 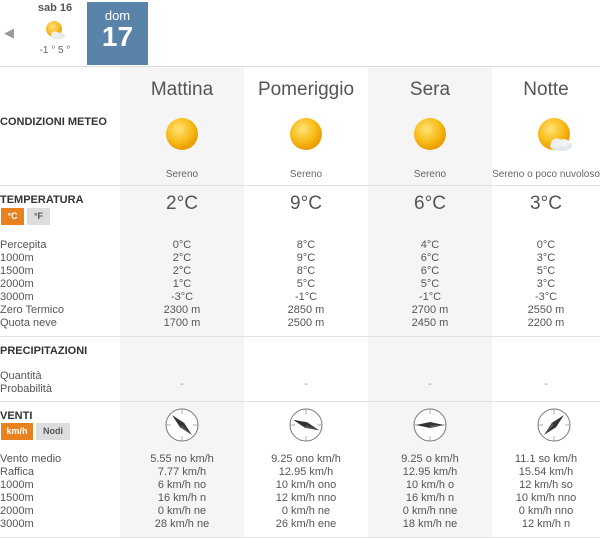 I want to click on period-name: Sera, so click(x=430, y=89).